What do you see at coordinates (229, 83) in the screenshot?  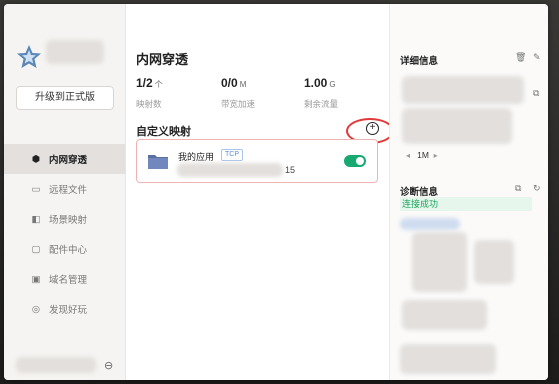 I see `stat-value: 0/0` at bounding box center [229, 83].